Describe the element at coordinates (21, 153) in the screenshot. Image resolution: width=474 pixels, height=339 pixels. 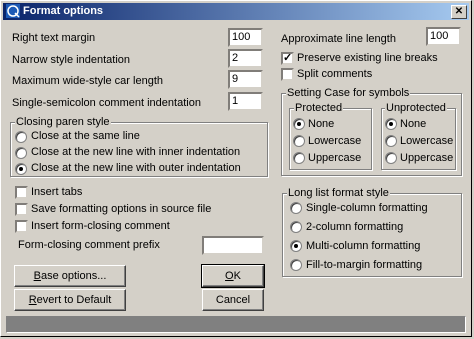
I see `radio-close-inner` at that location.